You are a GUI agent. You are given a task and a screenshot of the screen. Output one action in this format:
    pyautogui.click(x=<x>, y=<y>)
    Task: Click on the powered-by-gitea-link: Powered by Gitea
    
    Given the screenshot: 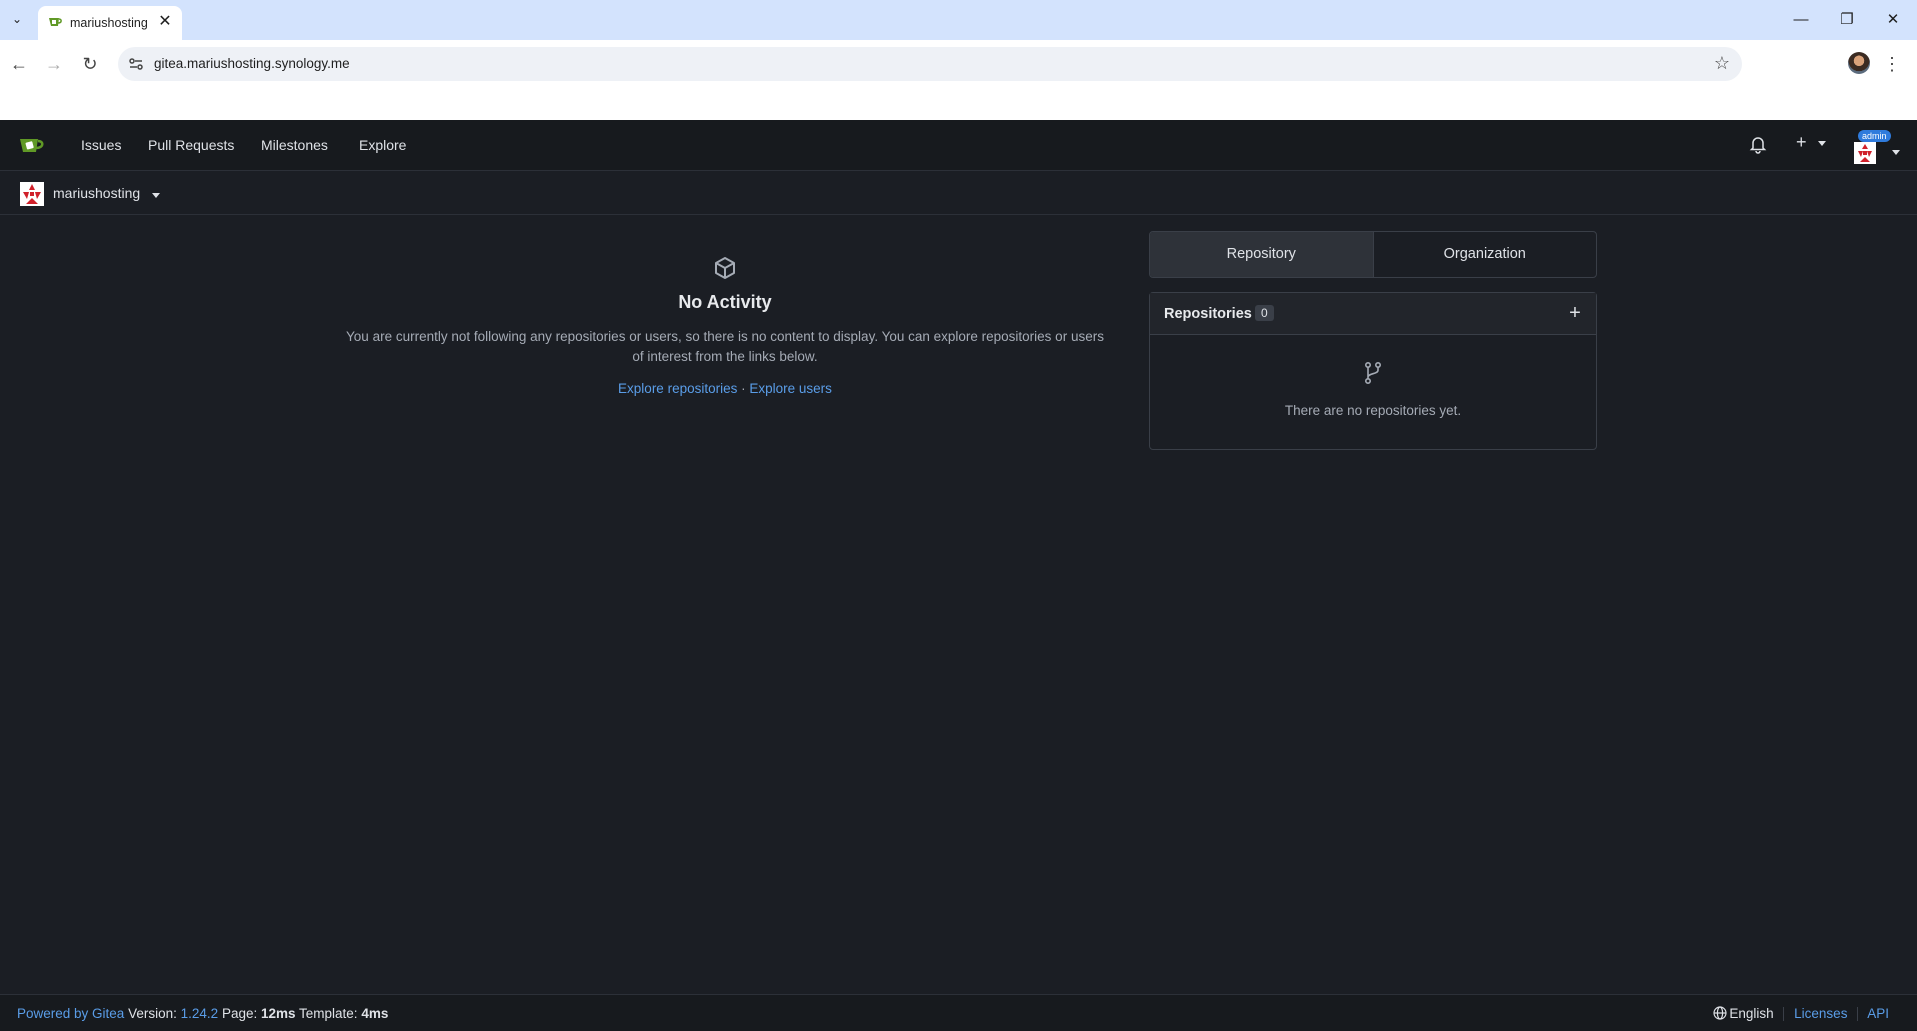 What is the action you would take?
    pyautogui.click(x=70, y=1013)
    